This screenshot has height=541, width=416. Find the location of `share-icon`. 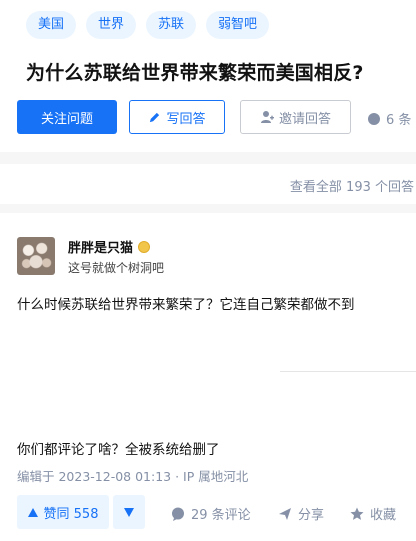

share-icon is located at coordinates (285, 514).